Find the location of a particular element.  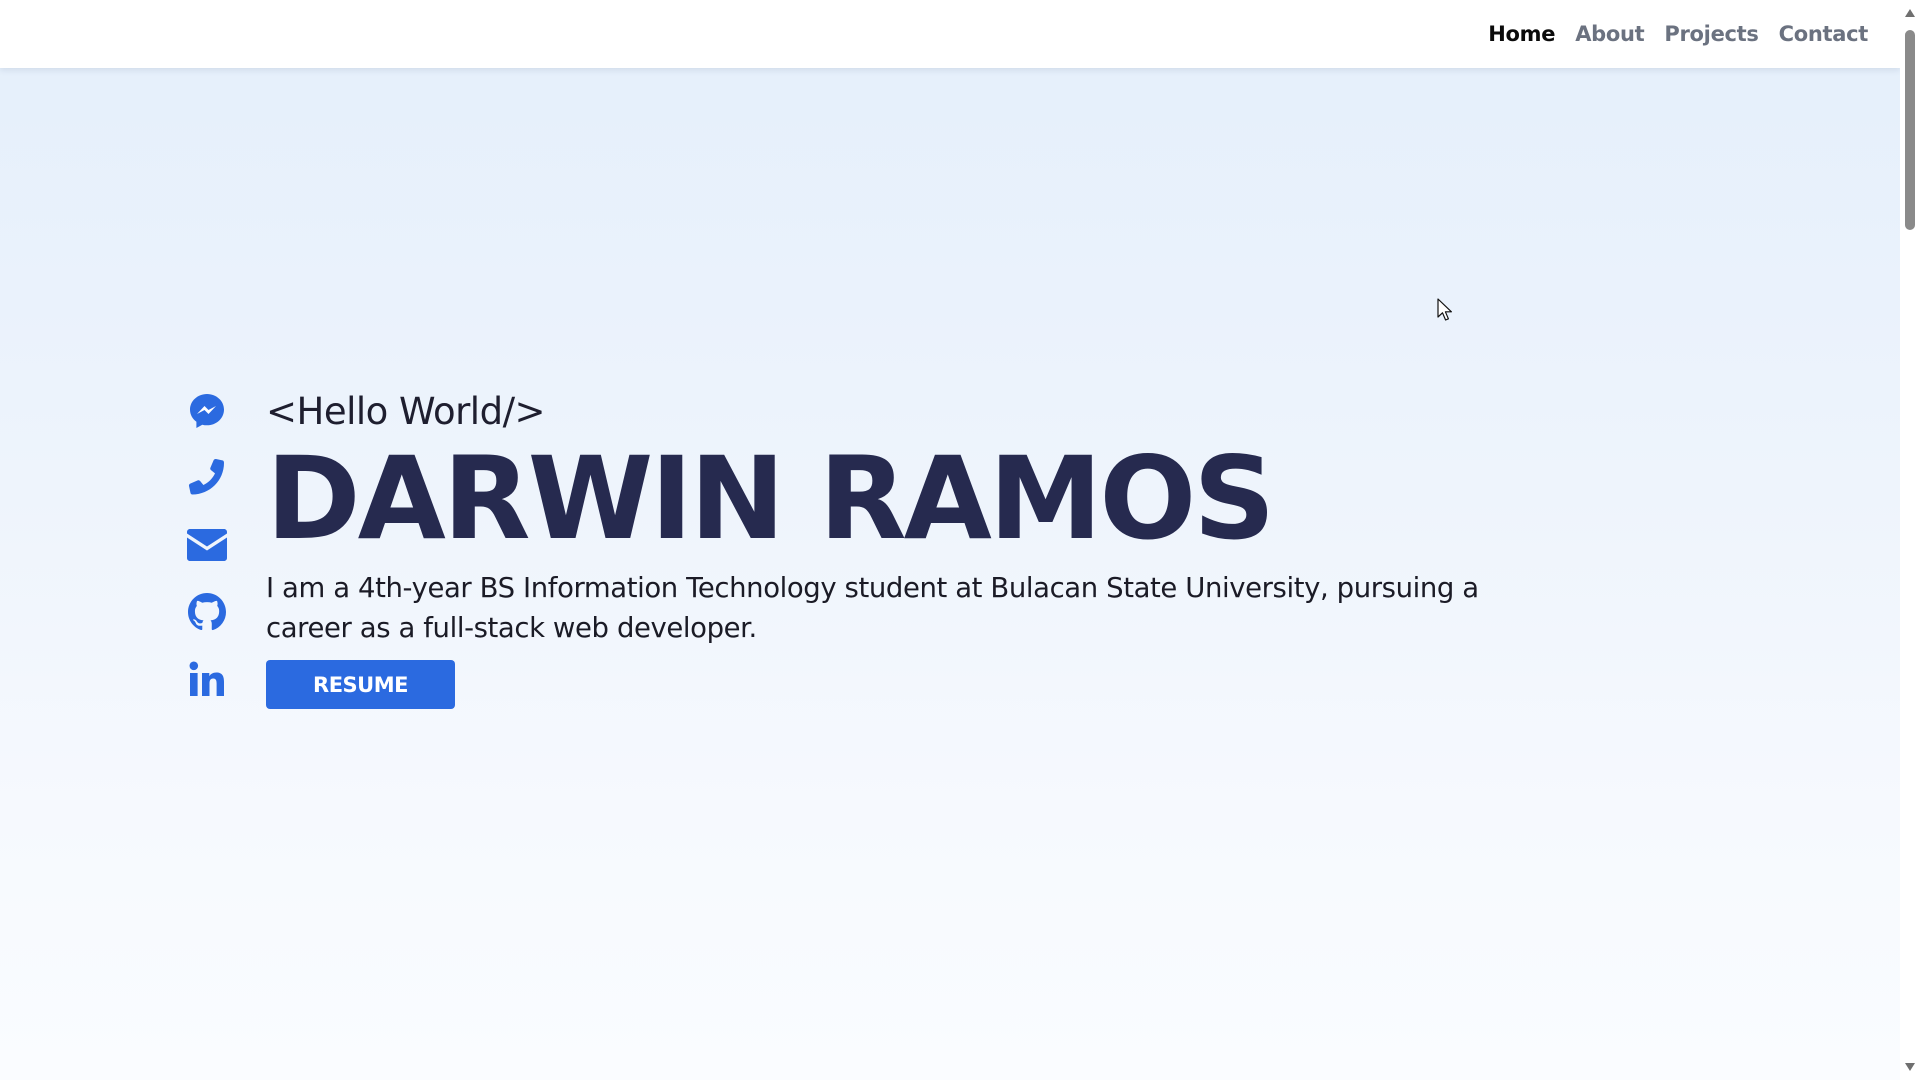

scroll-up-arrow-icon is located at coordinates (1910, 13).